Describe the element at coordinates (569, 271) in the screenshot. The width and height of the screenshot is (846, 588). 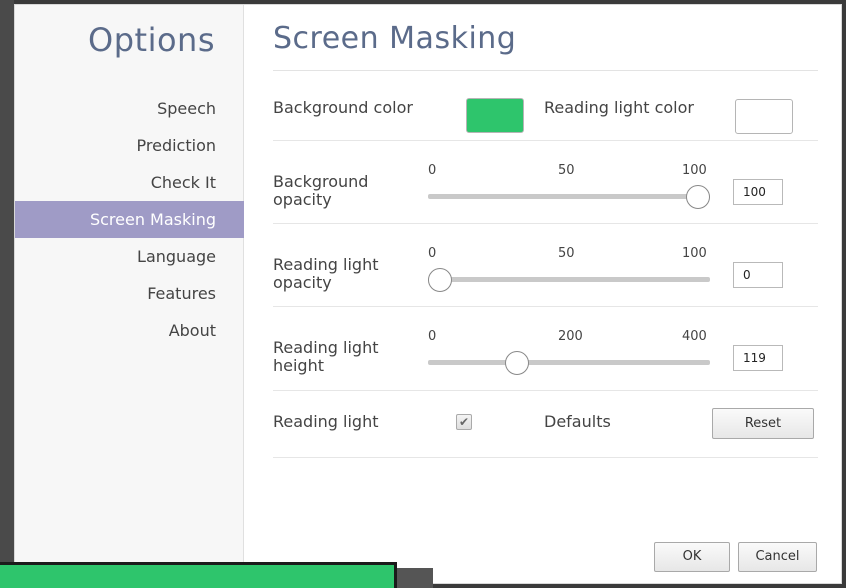
I see `reading-light-opacity-slider: 0 50 100` at that location.